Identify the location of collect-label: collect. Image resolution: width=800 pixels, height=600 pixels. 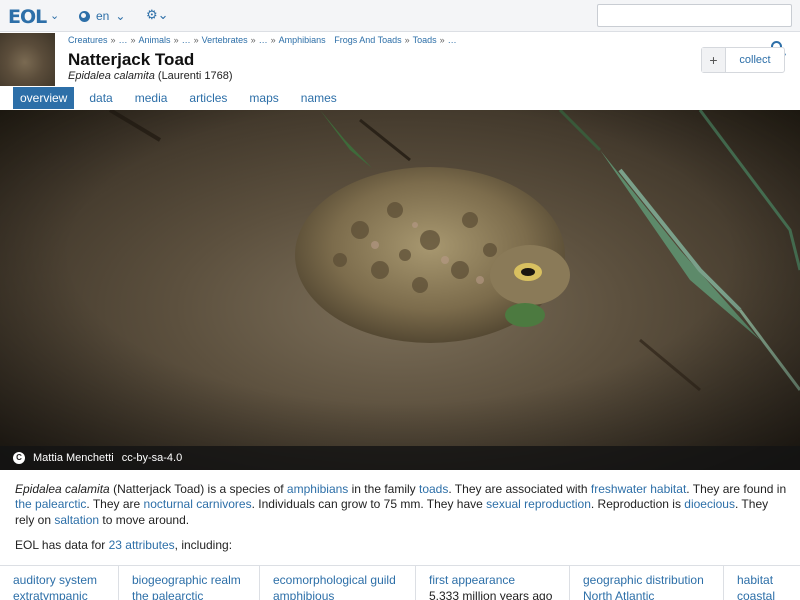
(755, 60).